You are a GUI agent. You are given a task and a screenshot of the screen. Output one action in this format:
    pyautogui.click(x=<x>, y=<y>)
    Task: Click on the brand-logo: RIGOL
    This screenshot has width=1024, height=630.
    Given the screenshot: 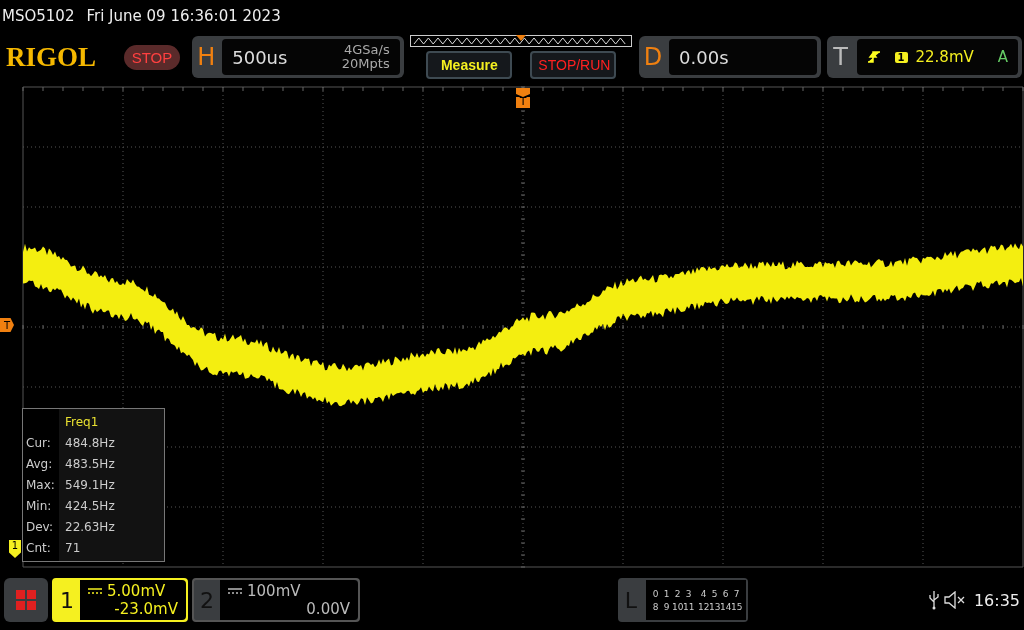 What is the action you would take?
    pyautogui.click(x=52, y=57)
    